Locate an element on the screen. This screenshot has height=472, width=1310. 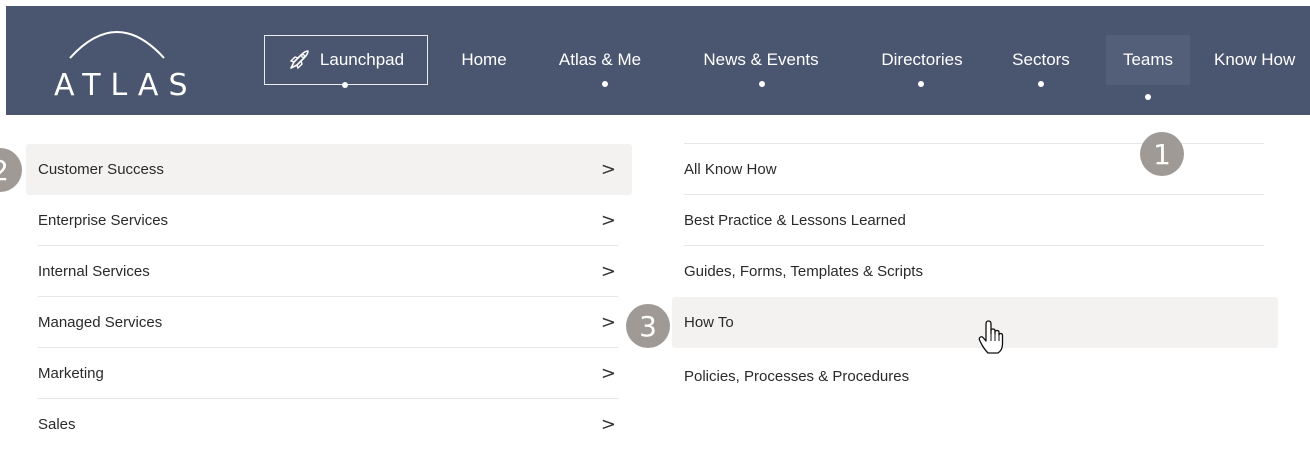
menu-item-label: Managed Services is located at coordinates (100, 322).